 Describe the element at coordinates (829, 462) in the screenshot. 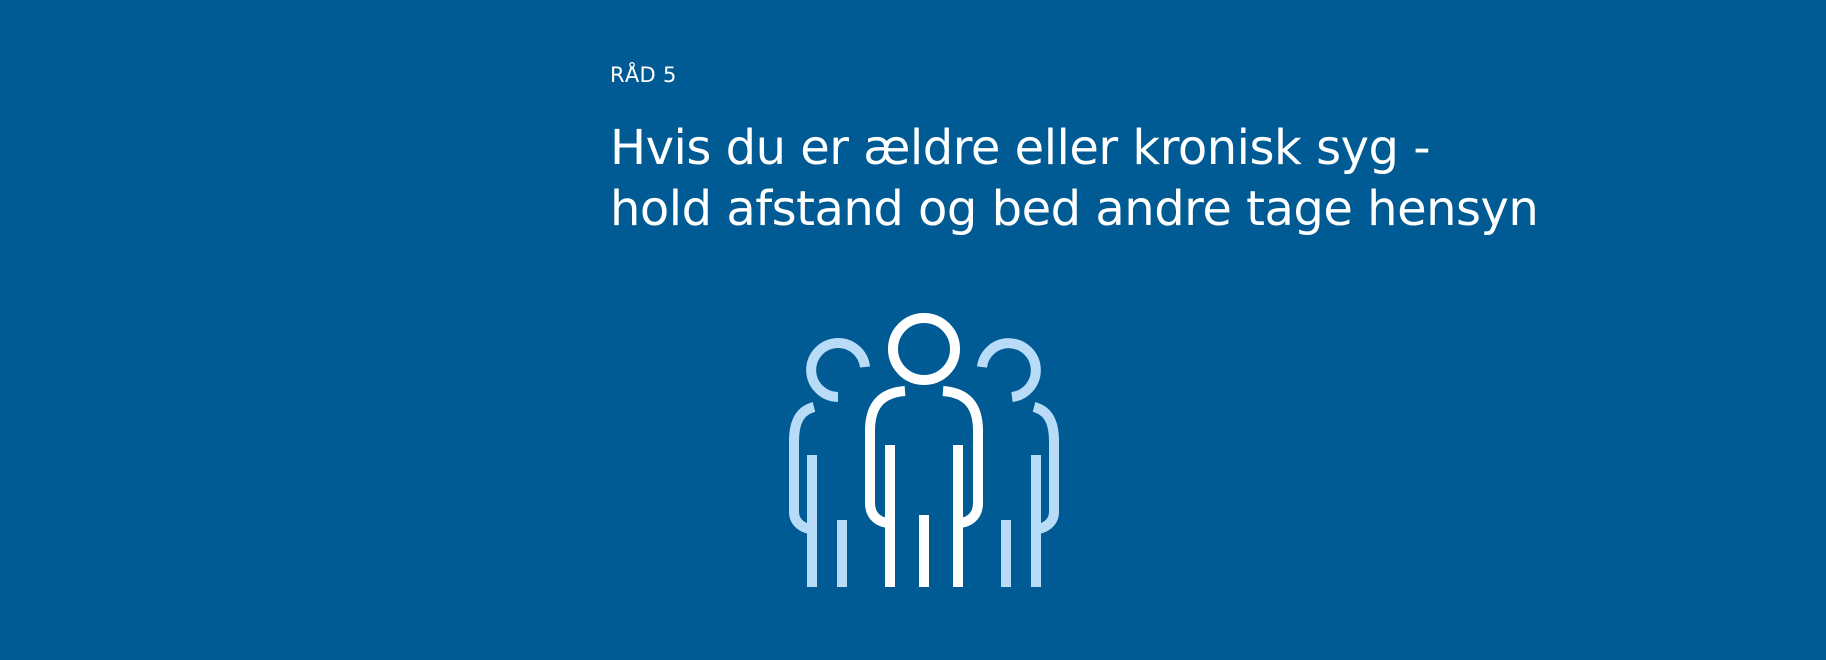

I see `left-person-icon` at that location.